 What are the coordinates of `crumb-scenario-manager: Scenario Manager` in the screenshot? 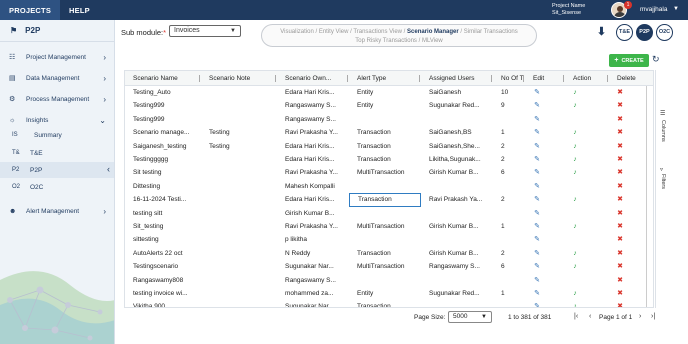 It's located at (433, 32).